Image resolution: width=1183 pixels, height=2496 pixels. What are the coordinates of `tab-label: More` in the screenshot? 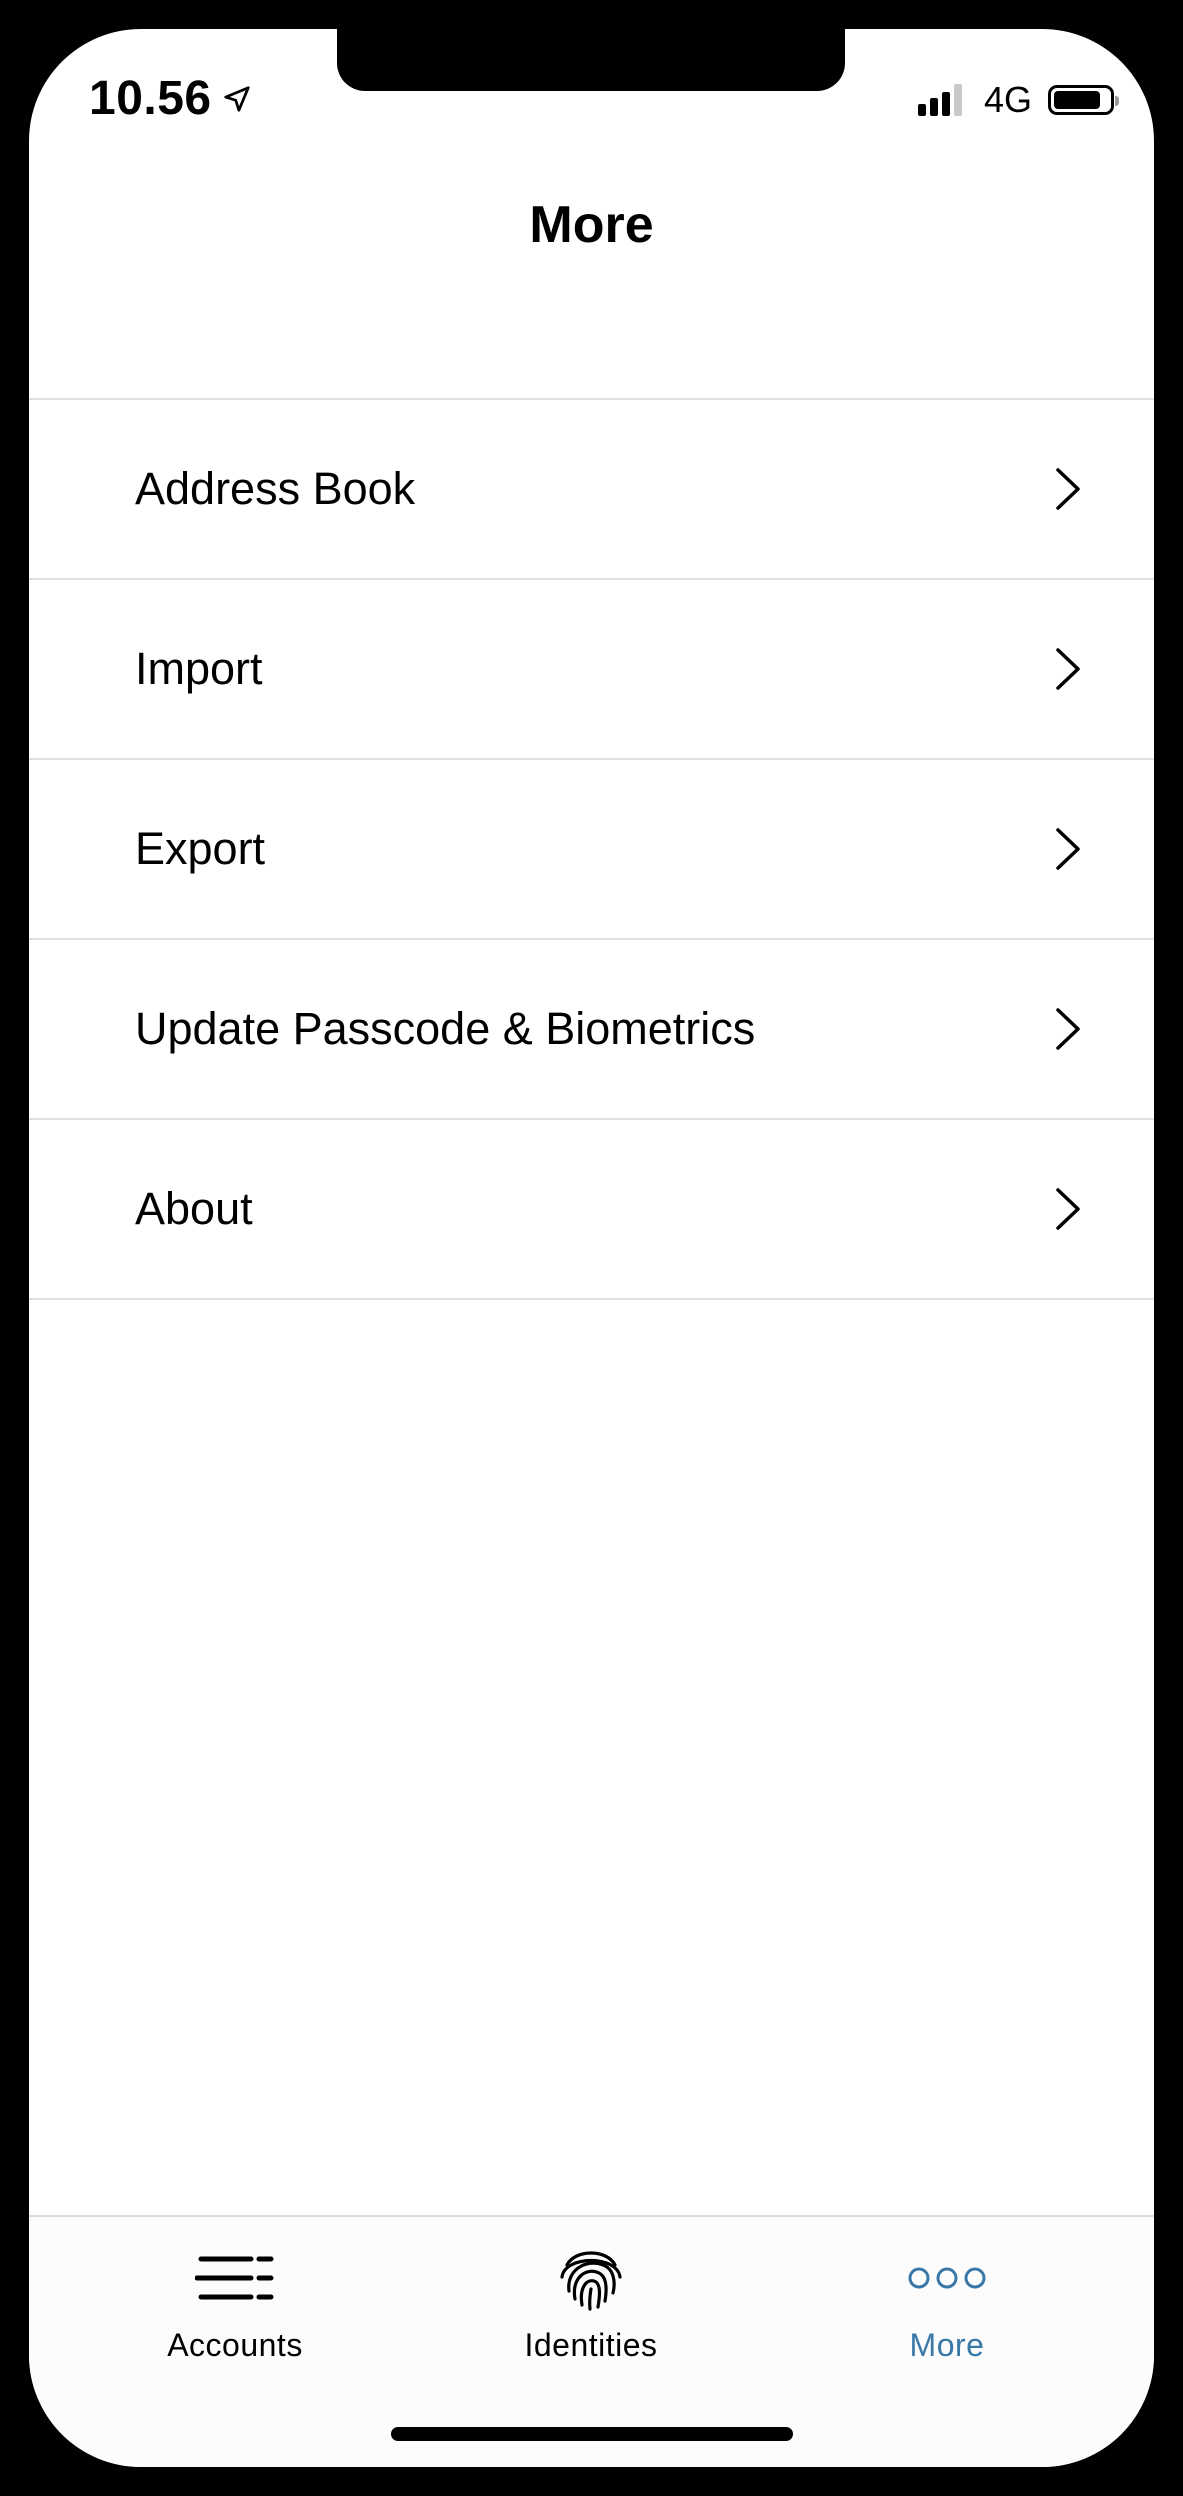 It's located at (947, 2345).